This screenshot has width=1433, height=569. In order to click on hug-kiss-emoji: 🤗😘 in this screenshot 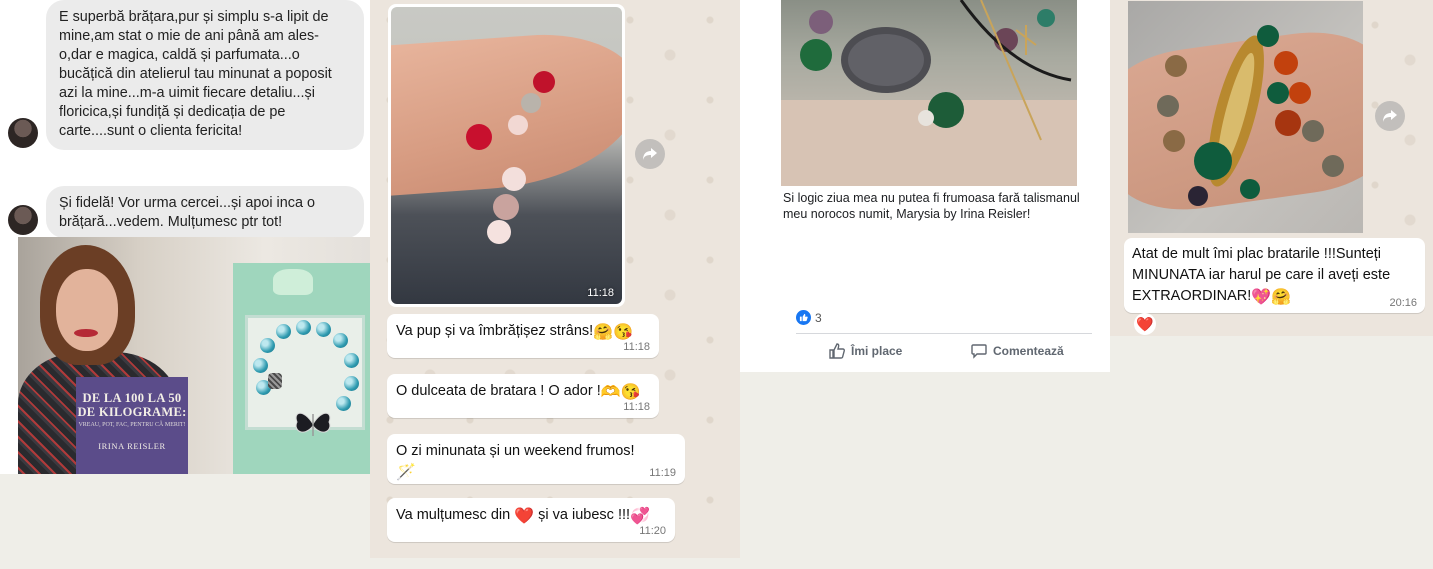, I will do `click(613, 332)`.